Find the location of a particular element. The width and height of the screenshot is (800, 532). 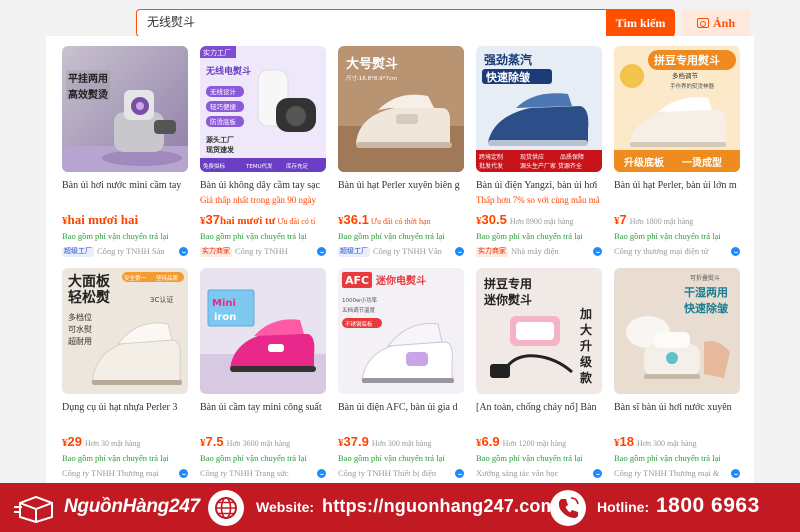

shop-label: Công ty TNHH Văn is located at coordinates (407, 251).